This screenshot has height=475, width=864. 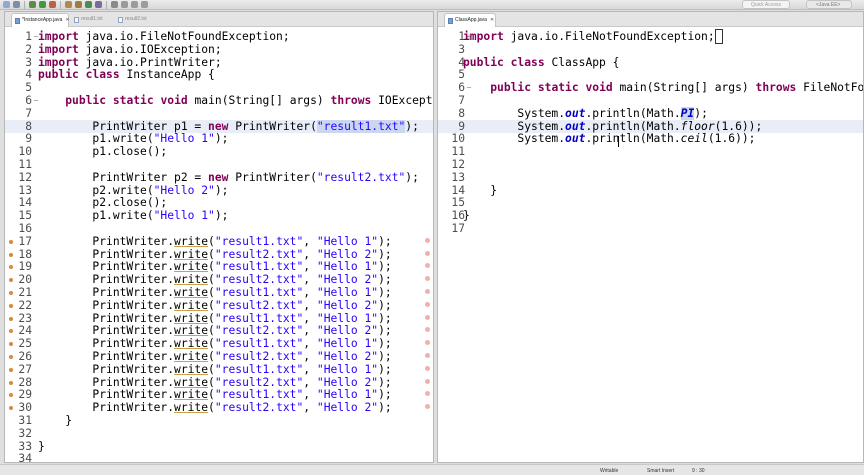 I want to click on code-line: 14 p2.close();, so click(x=219, y=202).